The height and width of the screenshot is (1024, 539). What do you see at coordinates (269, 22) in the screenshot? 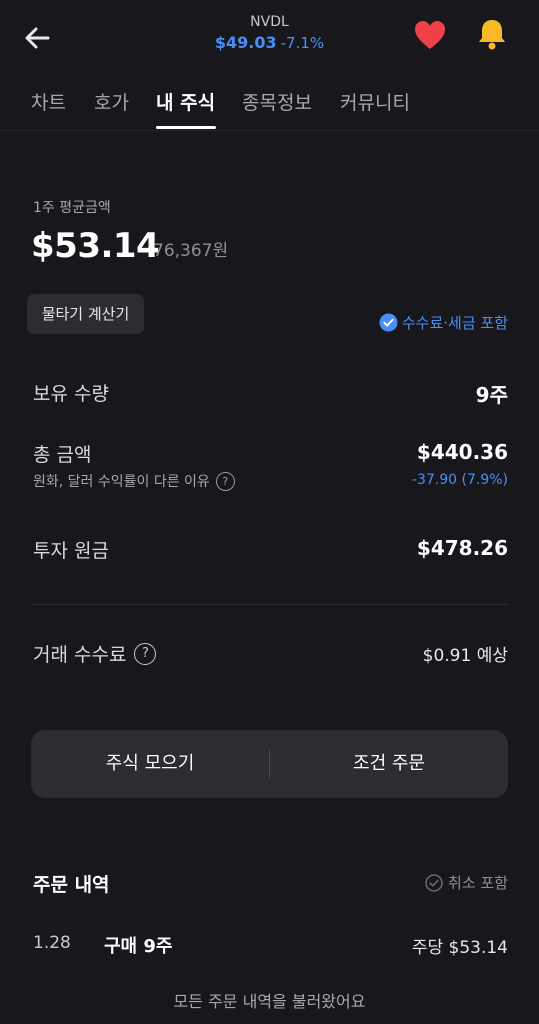
I see `ticker-symbol: NVDL` at bounding box center [269, 22].